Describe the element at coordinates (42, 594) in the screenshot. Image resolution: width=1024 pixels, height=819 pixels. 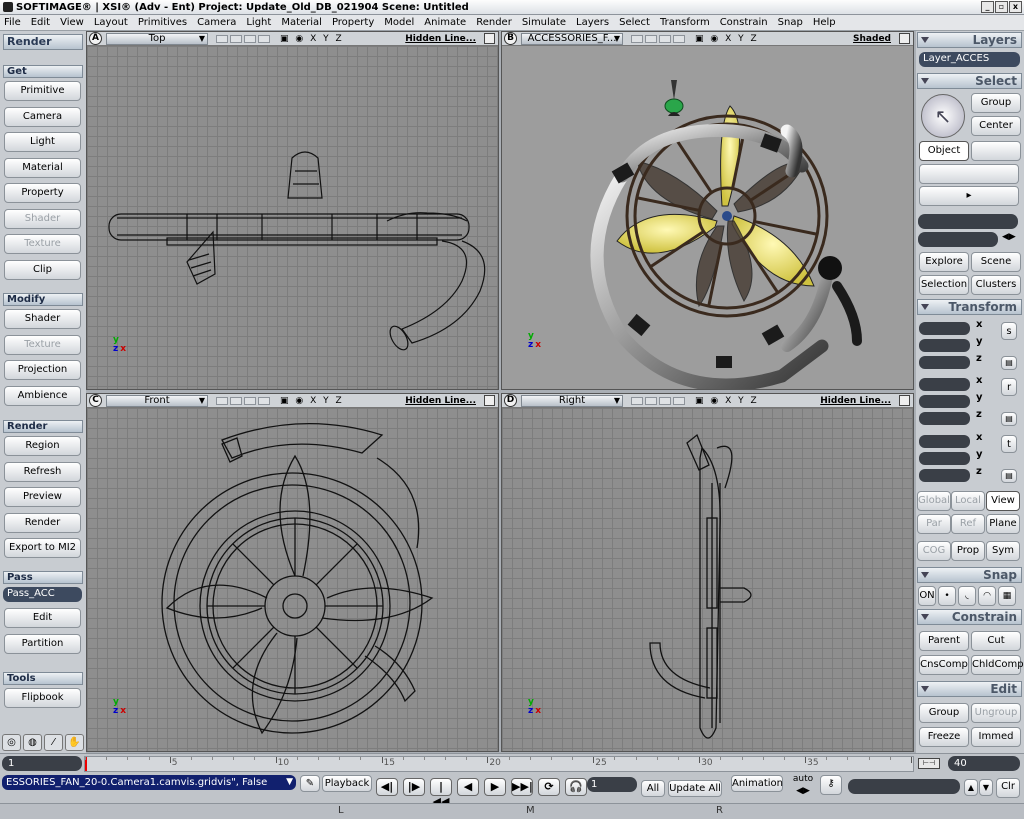
I see `pass-select: Pass_ACC` at that location.